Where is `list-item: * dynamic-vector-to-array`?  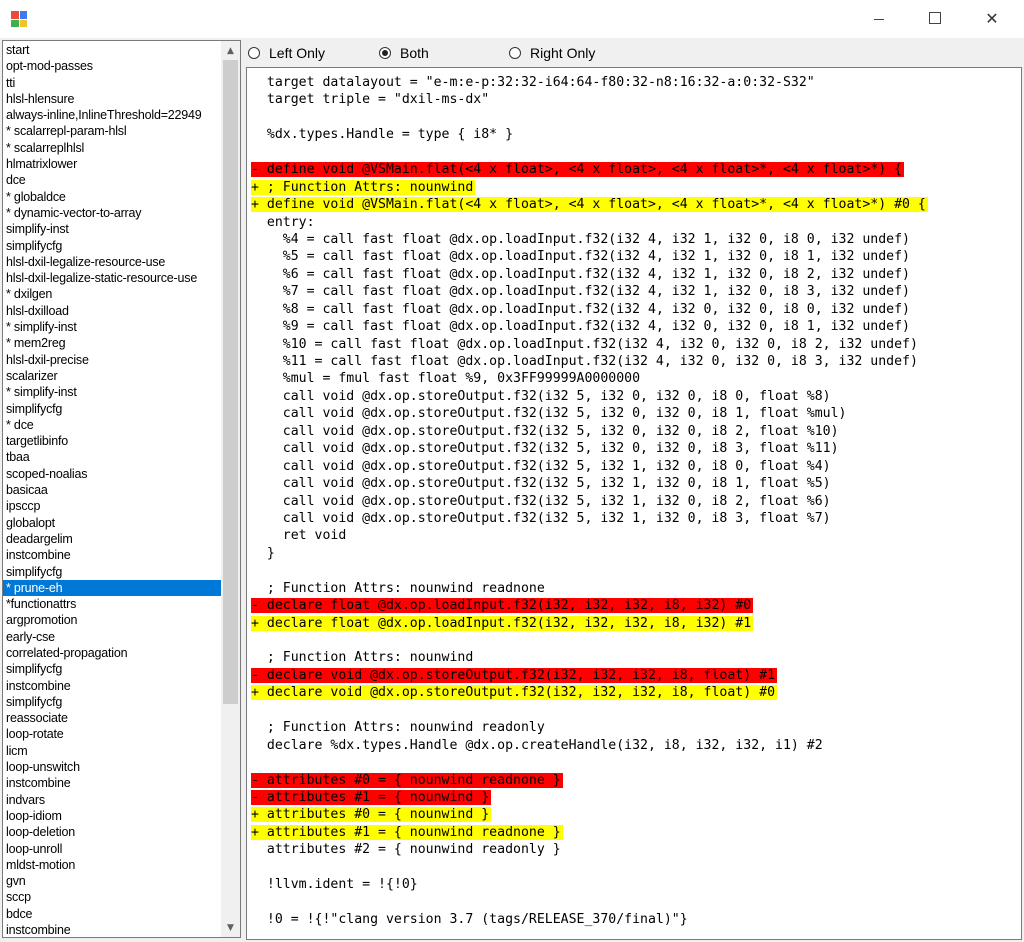
list-item: * dynamic-vector-to-array is located at coordinates (112, 213).